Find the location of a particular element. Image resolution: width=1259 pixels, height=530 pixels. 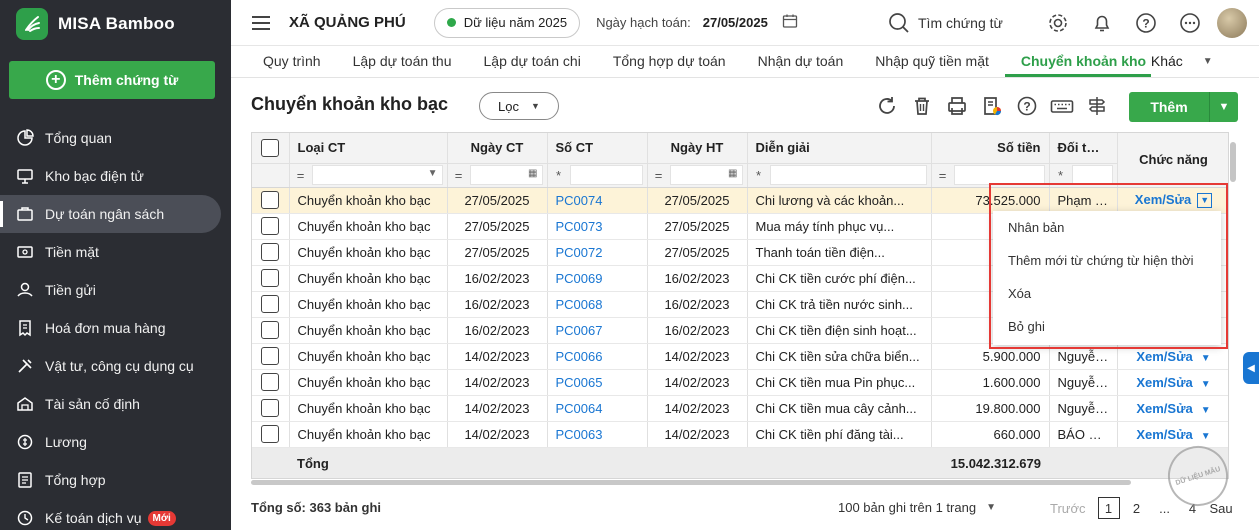

tab-treasury-transfer: Chuyển khoản kho bạc is located at coordinates (1077, 65).